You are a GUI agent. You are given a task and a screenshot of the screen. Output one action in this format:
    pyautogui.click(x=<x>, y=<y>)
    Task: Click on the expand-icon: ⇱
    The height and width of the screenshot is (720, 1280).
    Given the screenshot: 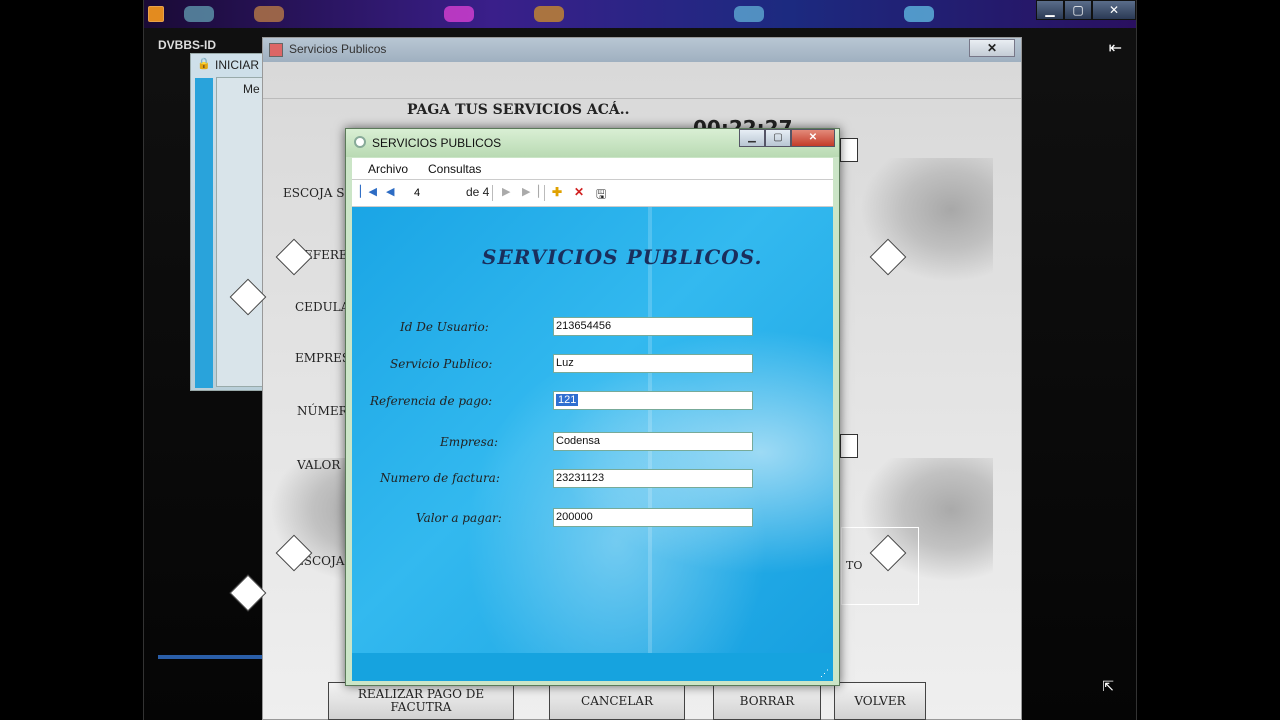 What is the action you would take?
    pyautogui.click(x=1108, y=686)
    